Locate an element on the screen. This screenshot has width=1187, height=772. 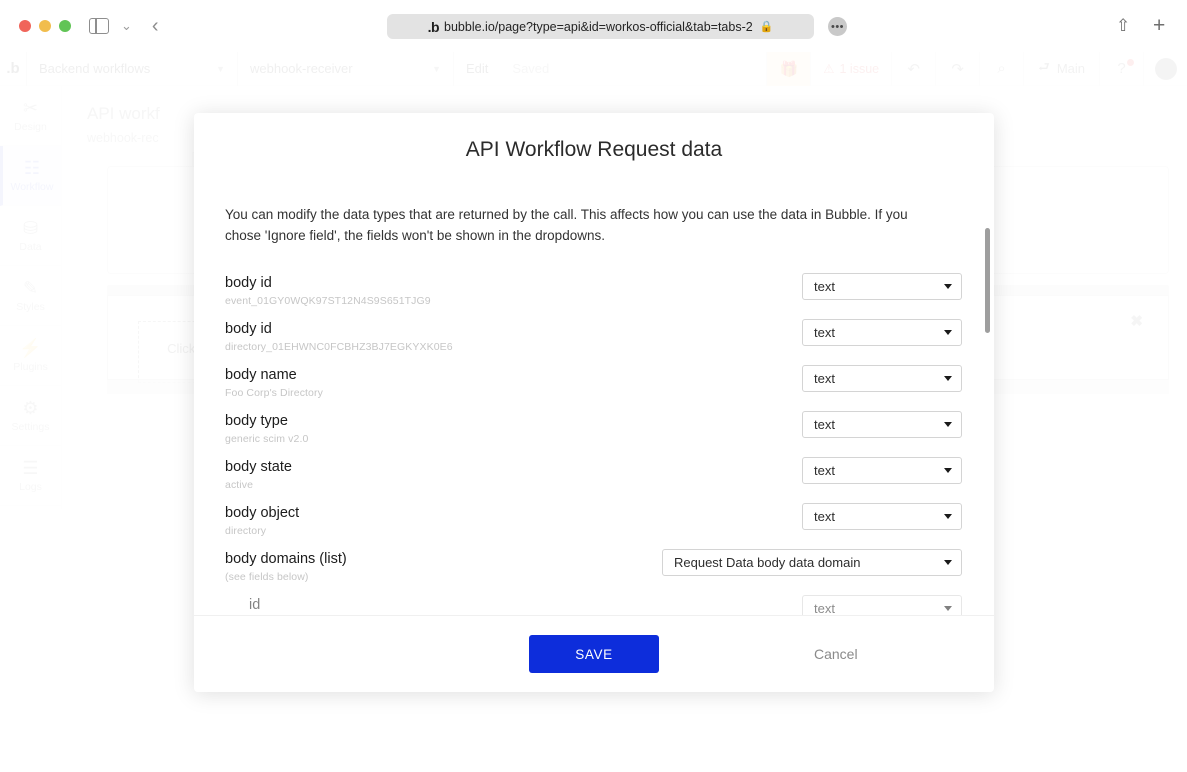
field-label-group: body name Foo Corp's Directory is located at coordinates (274, 382).